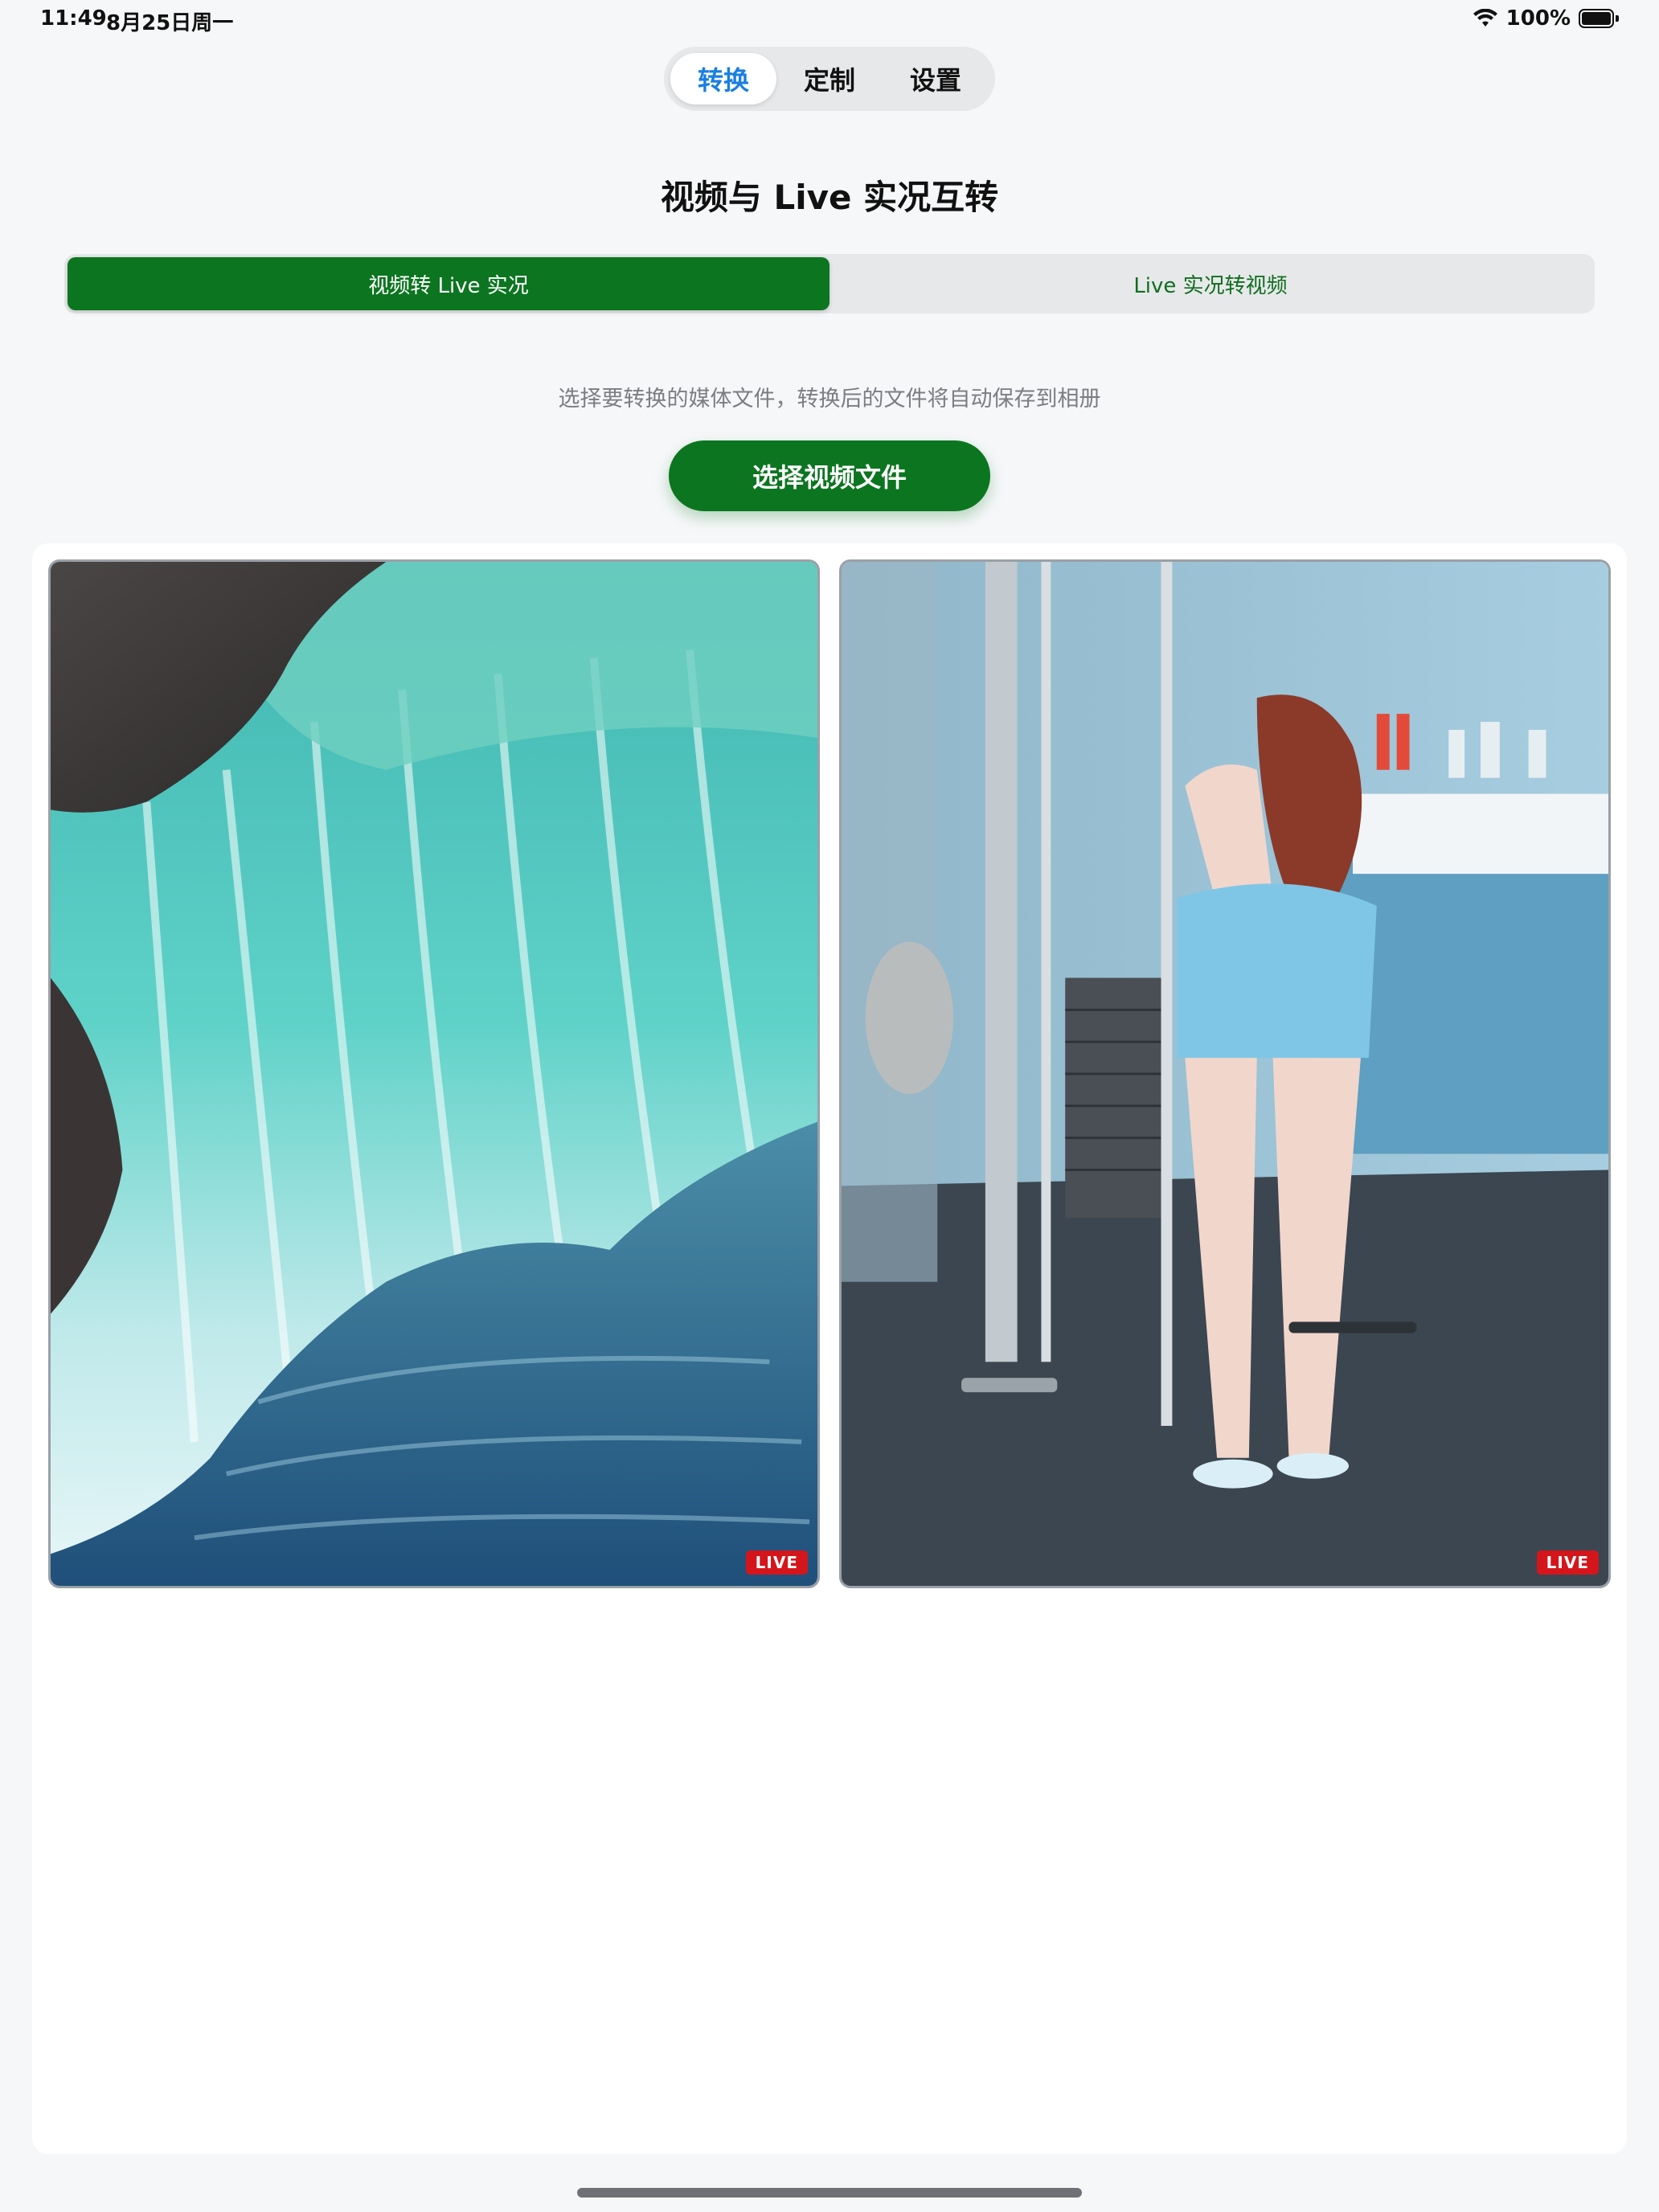 The width and height of the screenshot is (1659, 2212). Describe the element at coordinates (936, 78) in the screenshot. I see `tab-settings: 设置` at that location.